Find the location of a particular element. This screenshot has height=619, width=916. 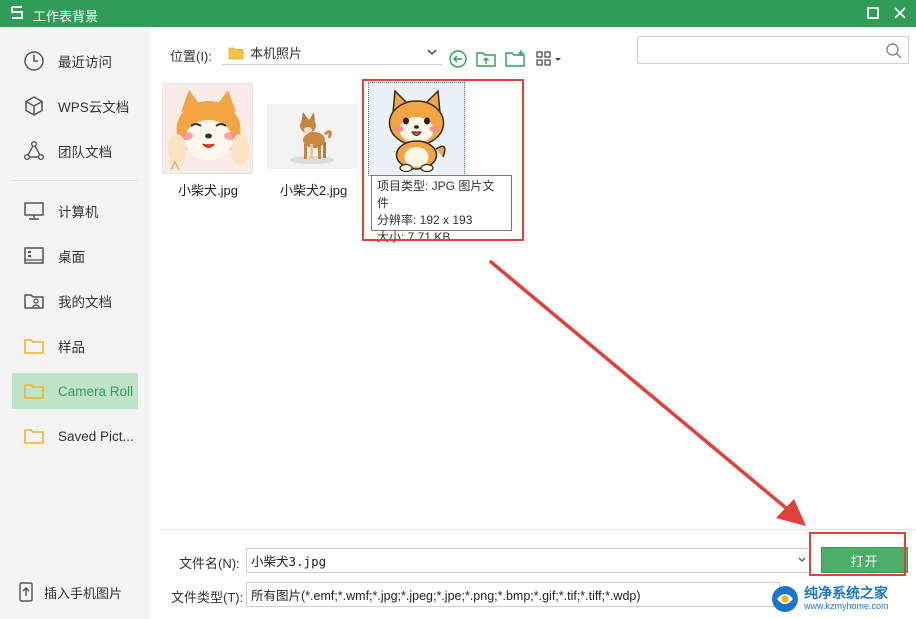

back-button is located at coordinates (458, 59).